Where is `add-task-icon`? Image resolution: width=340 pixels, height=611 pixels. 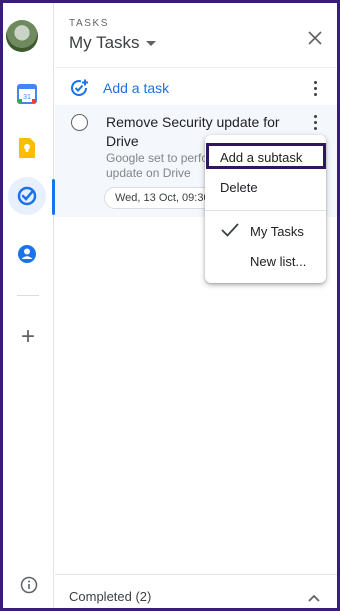
add-task-icon is located at coordinates (79, 88).